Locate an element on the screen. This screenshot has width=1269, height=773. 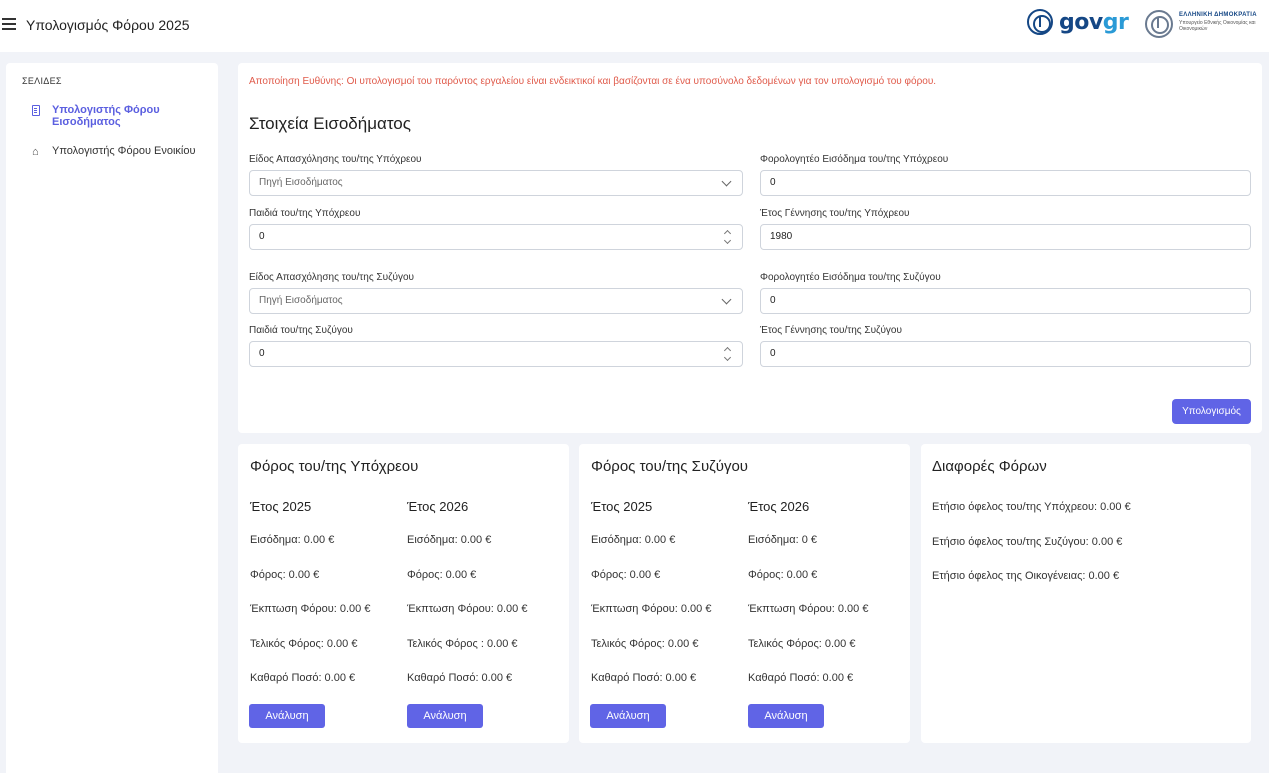
spouse-annual-benefit: Ετήσιο όφελος του/της Συζύγου: 0.00 € is located at coordinates (1027, 542).